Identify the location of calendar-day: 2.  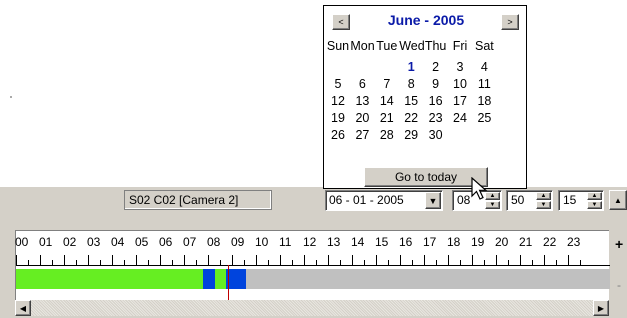
(436, 67).